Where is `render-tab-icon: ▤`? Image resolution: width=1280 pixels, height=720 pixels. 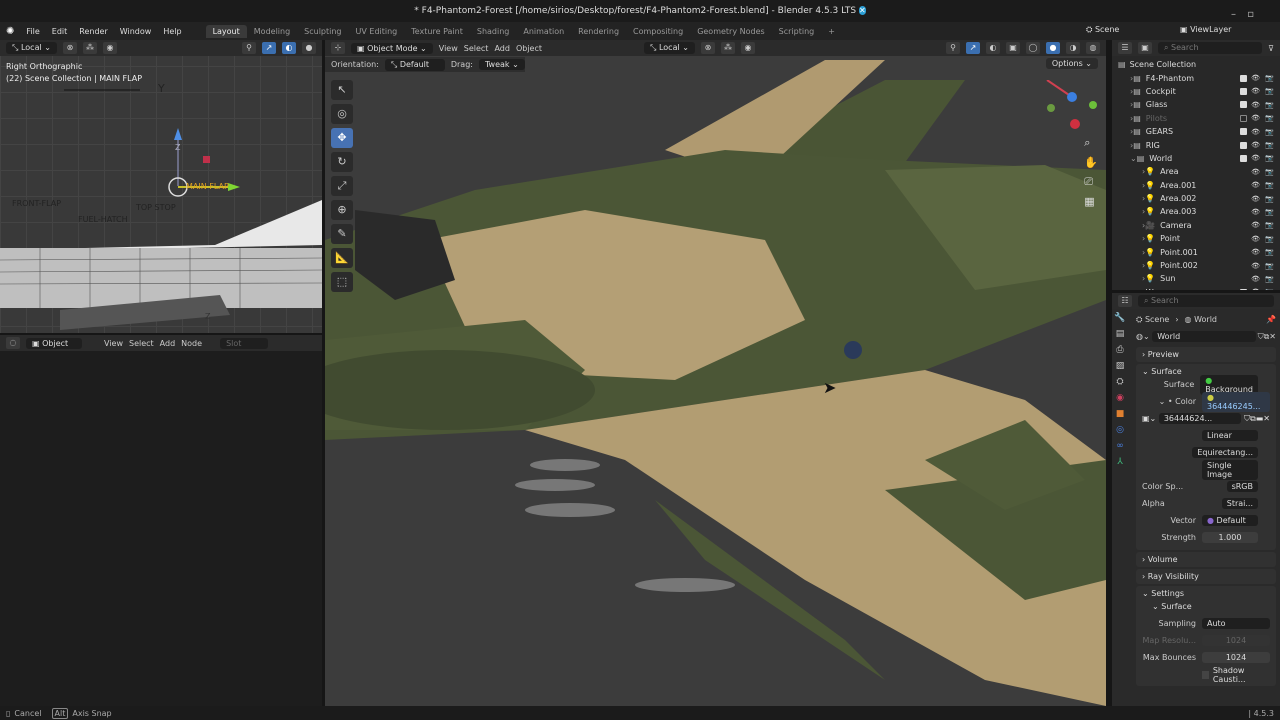 render-tab-icon: ▤ is located at coordinates (1120, 334).